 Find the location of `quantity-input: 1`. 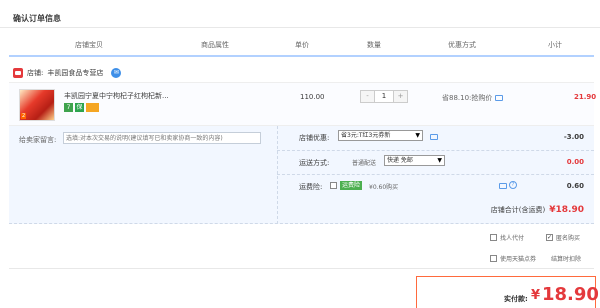

quantity-input: 1 is located at coordinates (384, 96).